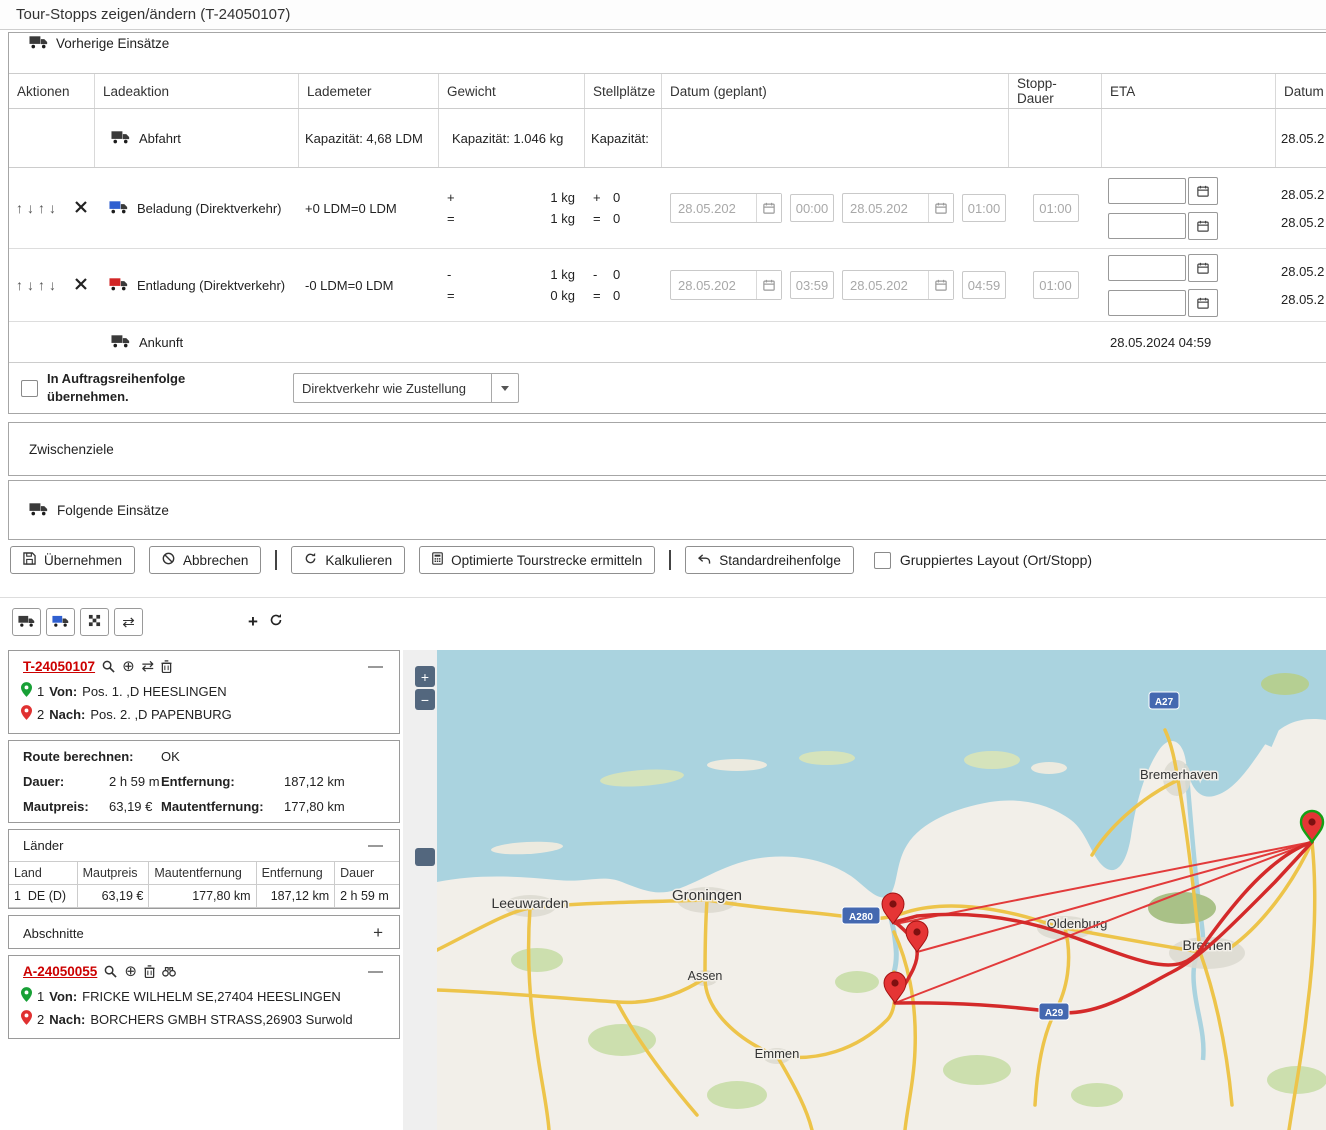  Describe the element at coordinates (812, 285) in the screenshot. I see `entladung-plan-from-time-input` at that location.